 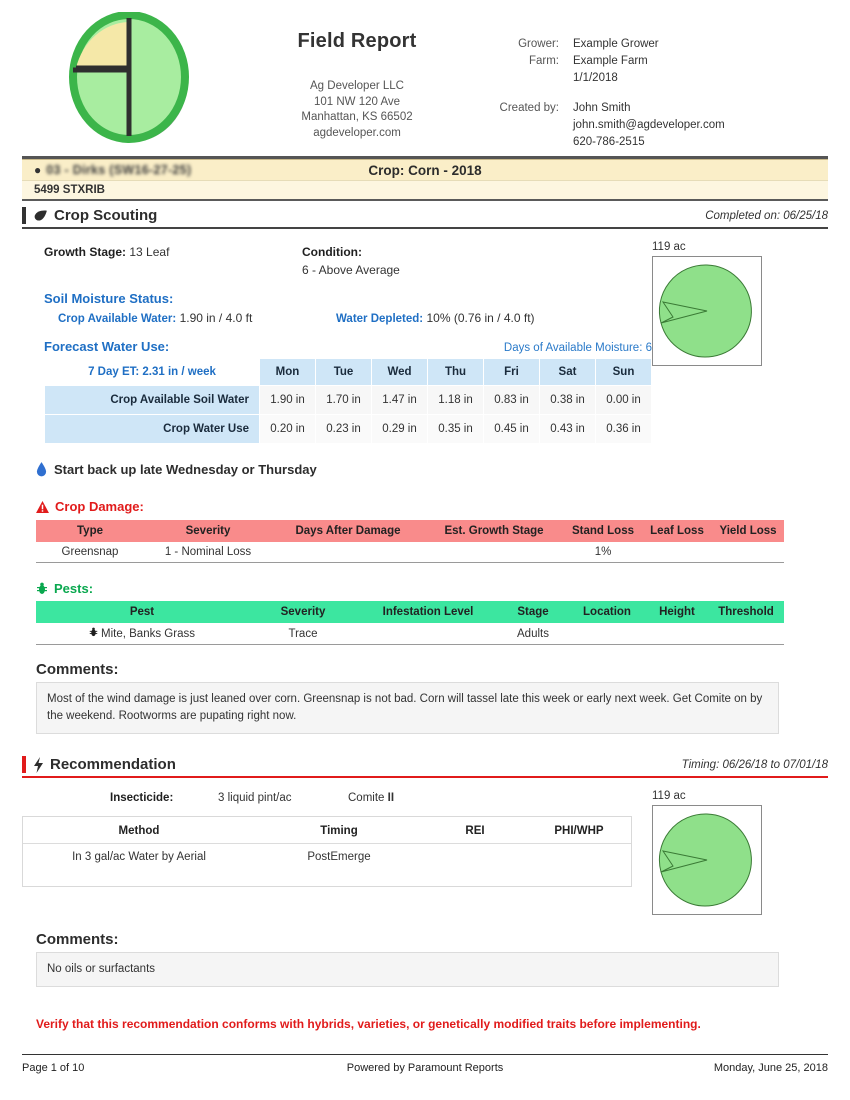 What do you see at coordinates (327, 857) in the screenshot?
I see `table-row: In 3 gal/ac Water by Aerial PostEmerge` at bounding box center [327, 857].